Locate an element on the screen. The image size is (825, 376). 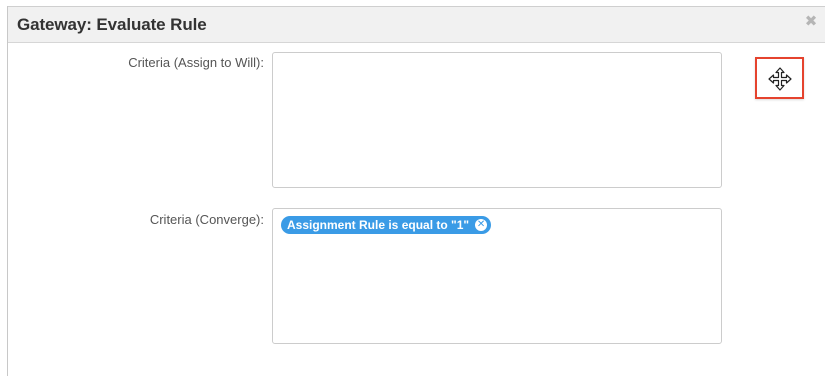
move-handle is located at coordinates (779, 78).